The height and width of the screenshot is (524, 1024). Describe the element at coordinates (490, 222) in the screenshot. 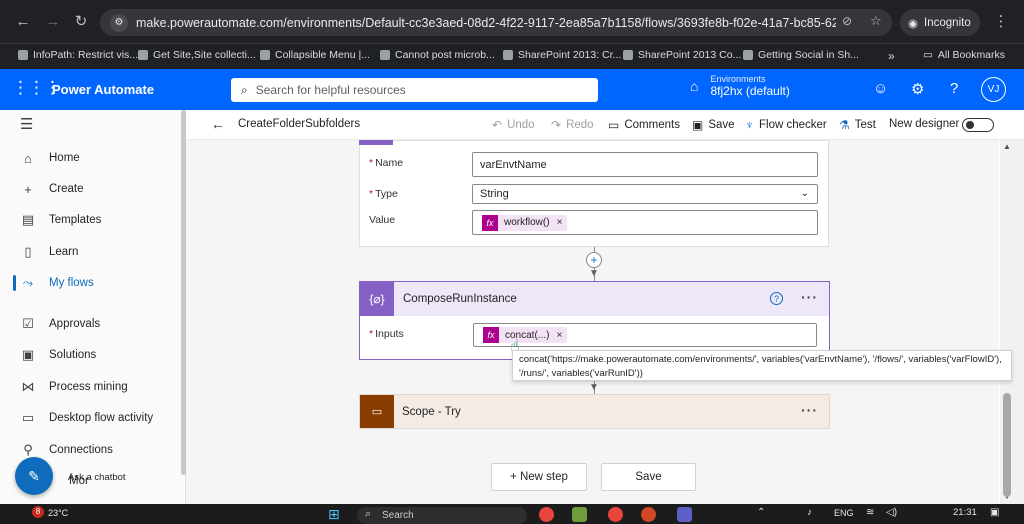

I see `fx-icon: fx` at that location.